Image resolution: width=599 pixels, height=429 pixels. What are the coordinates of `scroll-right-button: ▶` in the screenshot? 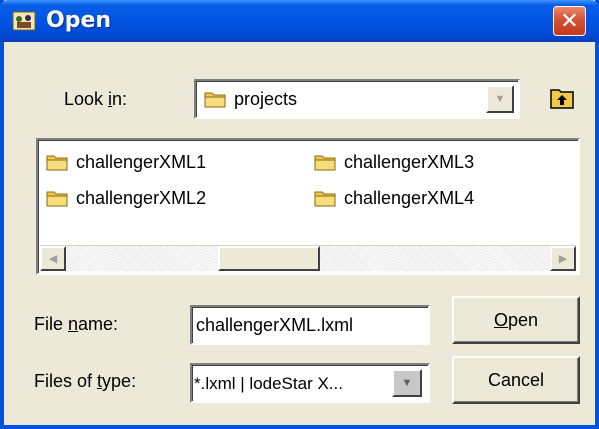 It's located at (563, 258).